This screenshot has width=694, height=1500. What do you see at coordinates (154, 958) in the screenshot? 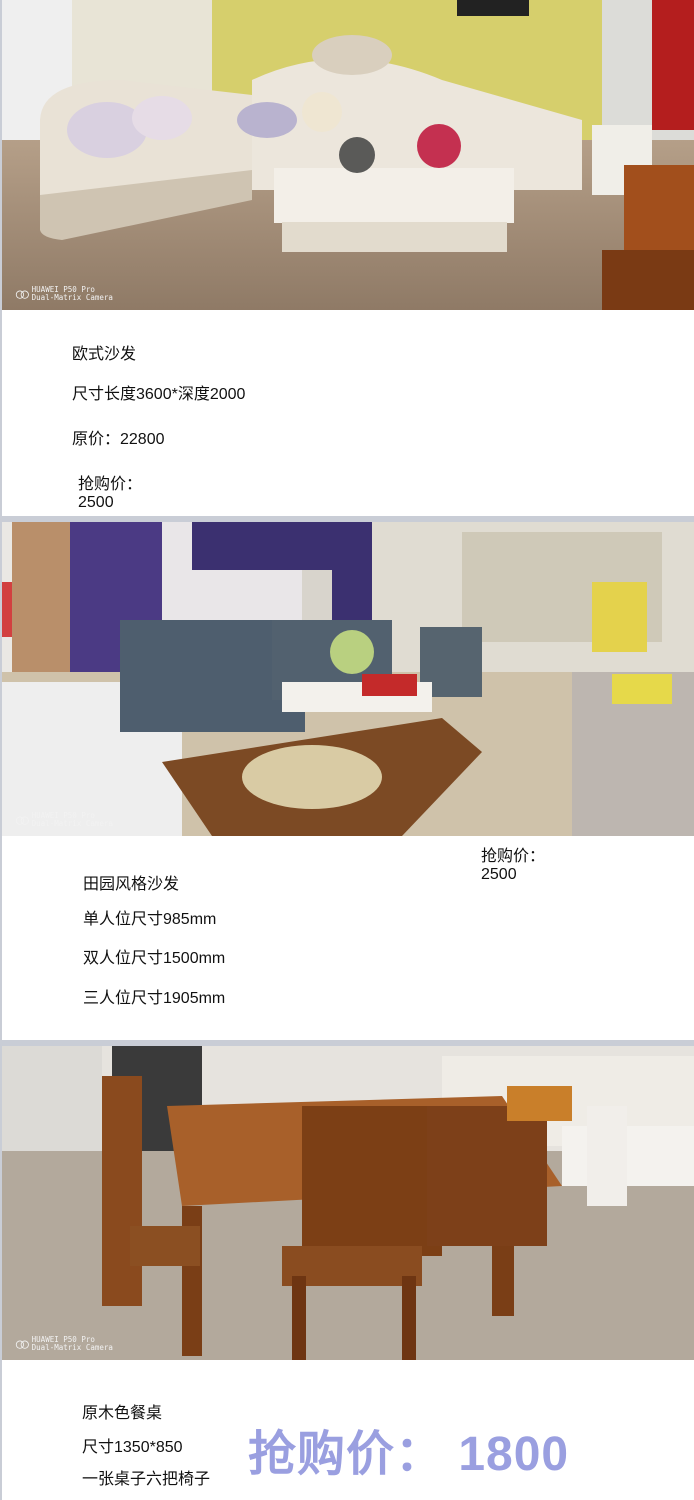
I see `size-double: 双人位尺寸1500mm` at bounding box center [154, 958].